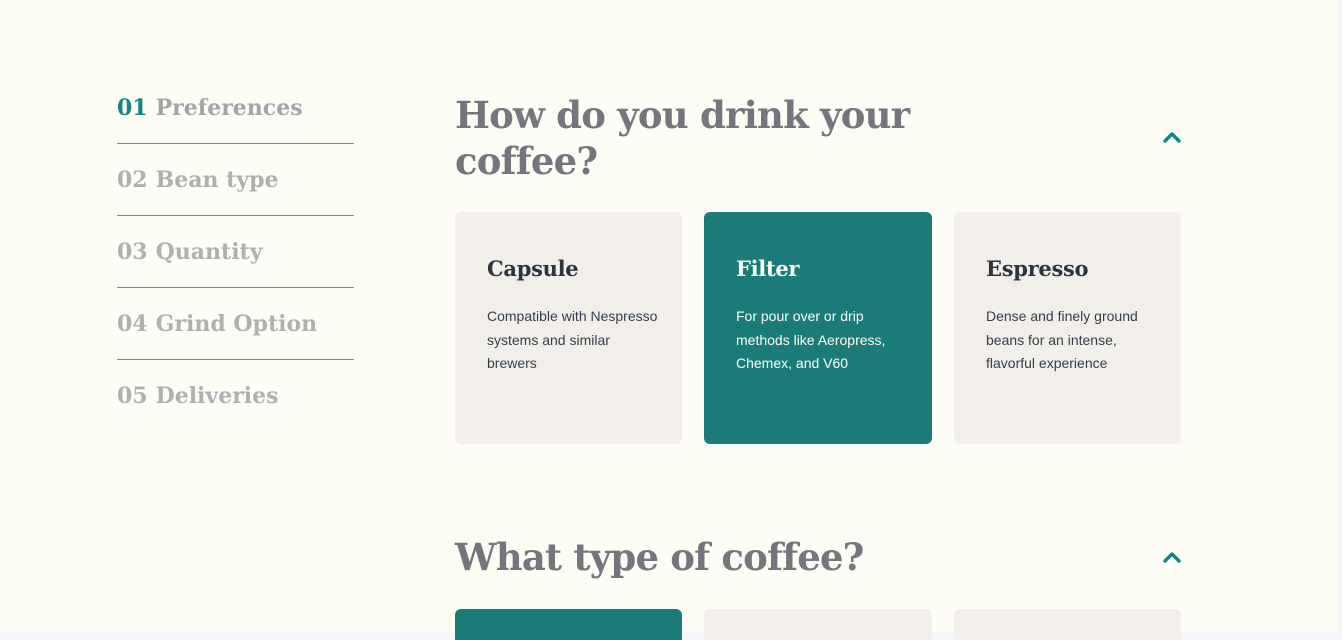 Image resolution: width=1342 pixels, height=640 pixels. Describe the element at coordinates (217, 396) in the screenshot. I see `step-label: Deliveries` at that location.